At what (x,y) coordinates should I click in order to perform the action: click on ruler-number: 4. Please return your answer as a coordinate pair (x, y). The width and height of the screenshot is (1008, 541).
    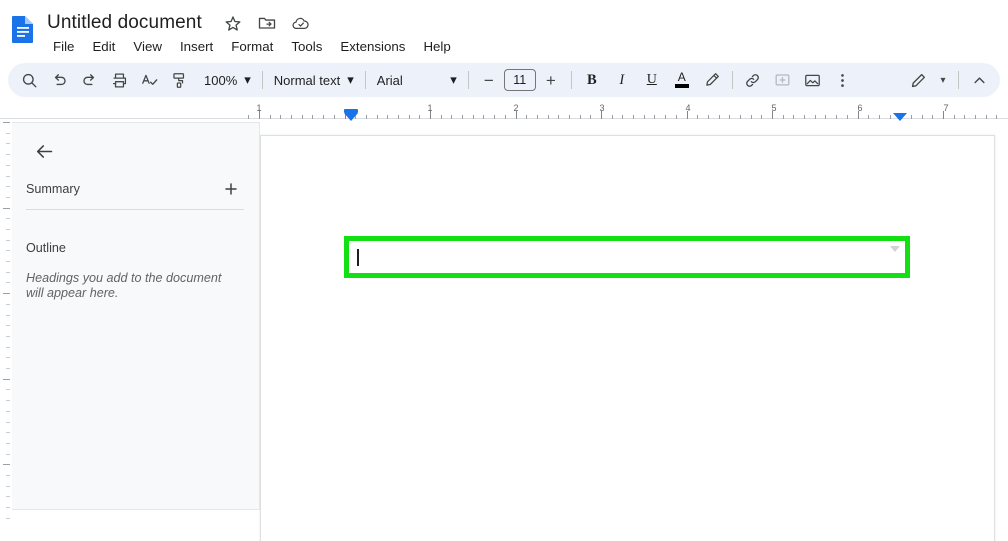
    Looking at the image, I should click on (688, 108).